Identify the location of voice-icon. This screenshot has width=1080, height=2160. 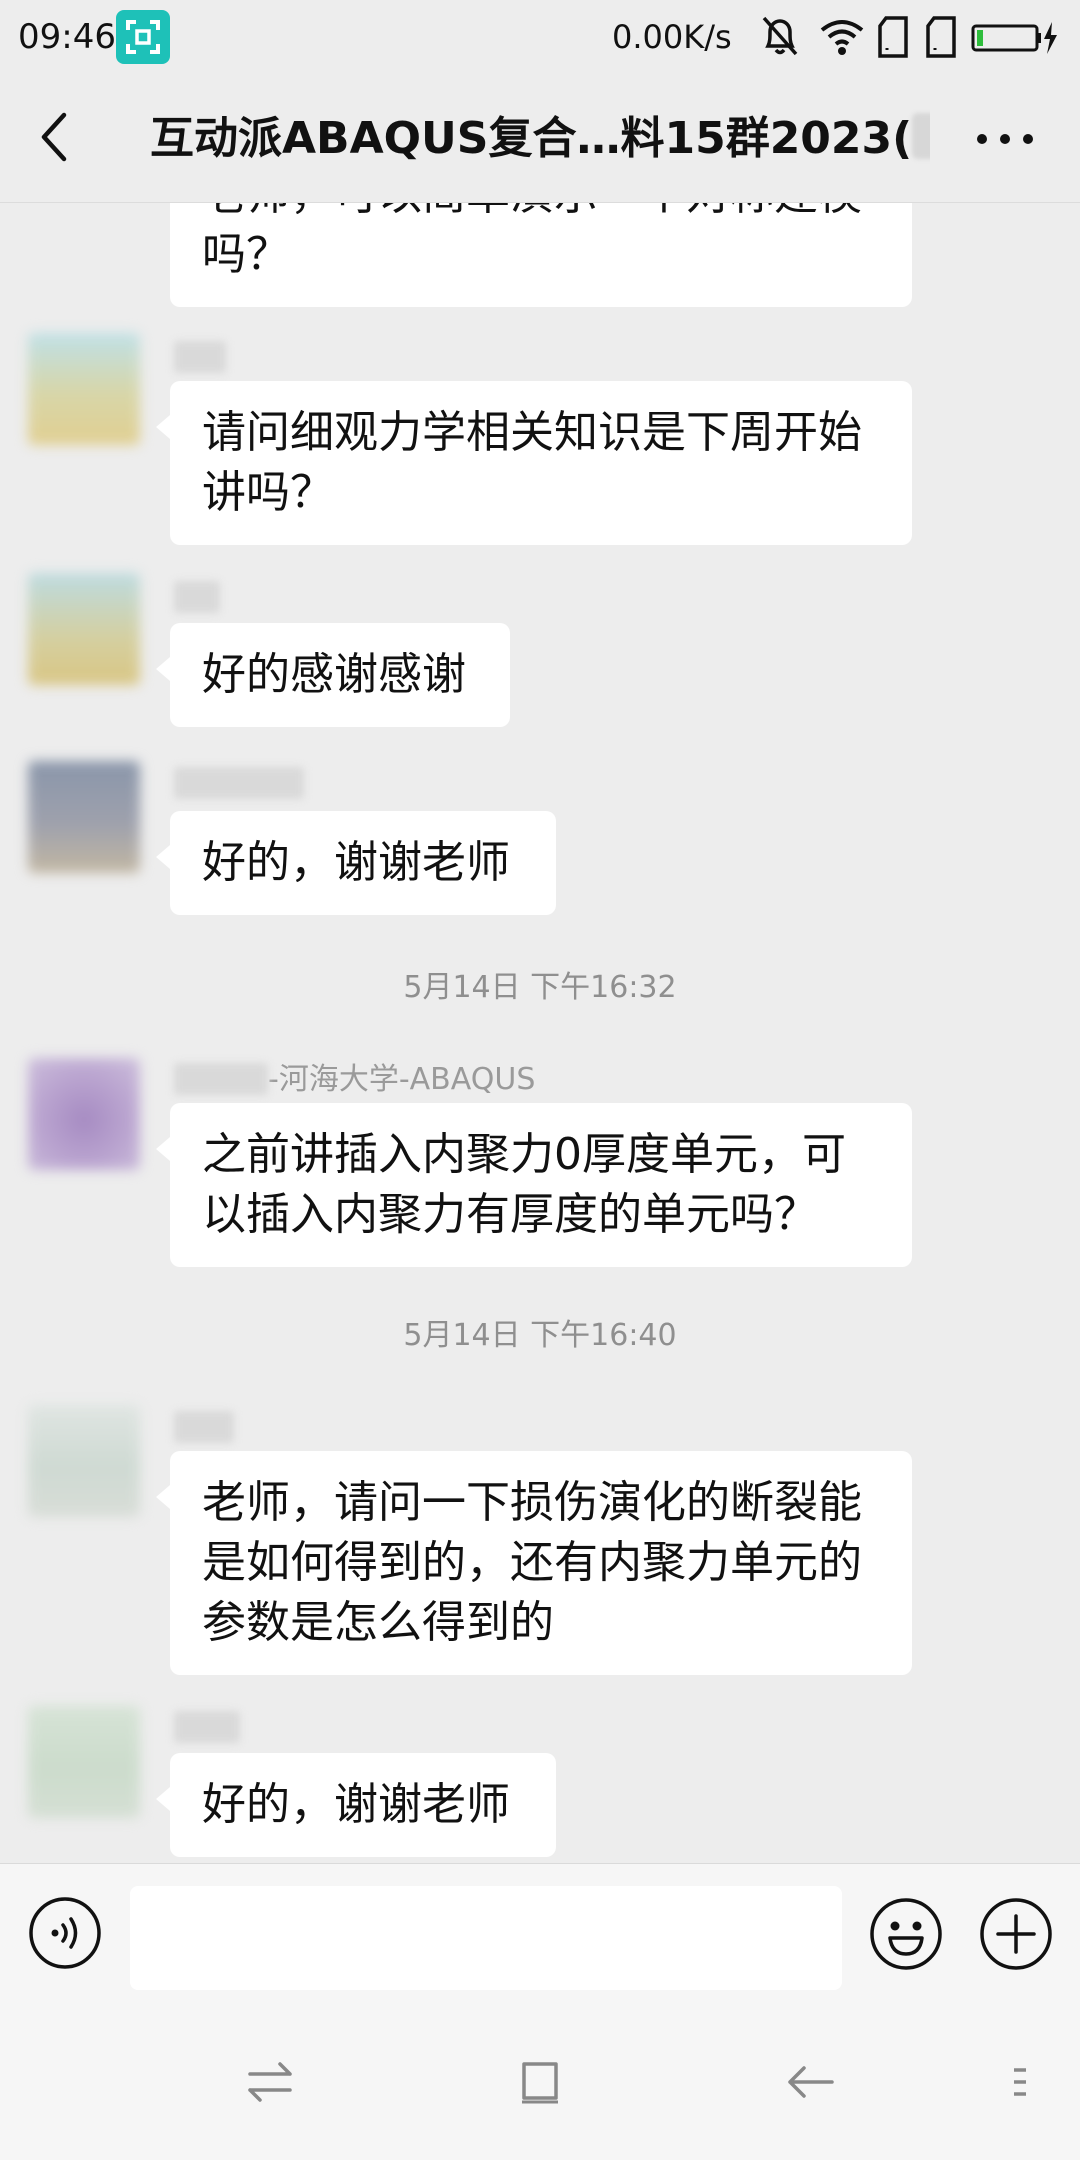
(65, 1933).